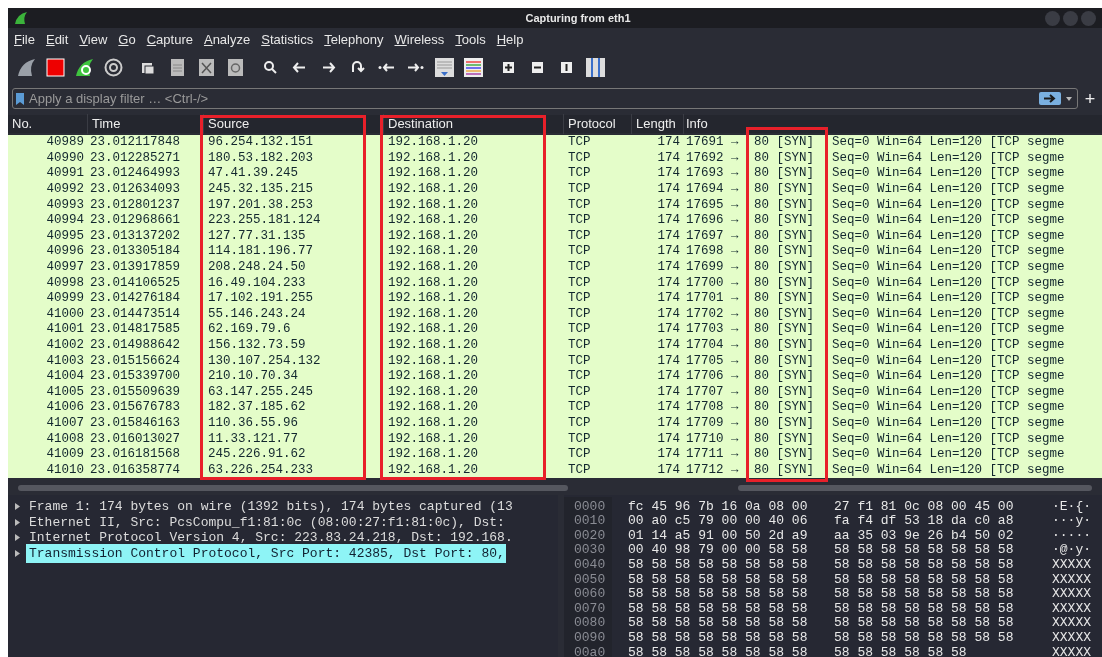 The height and width of the screenshot is (657, 1102). What do you see at coordinates (65, 330) in the screenshot?
I see `packet-number-cell-text: 41001` at bounding box center [65, 330].